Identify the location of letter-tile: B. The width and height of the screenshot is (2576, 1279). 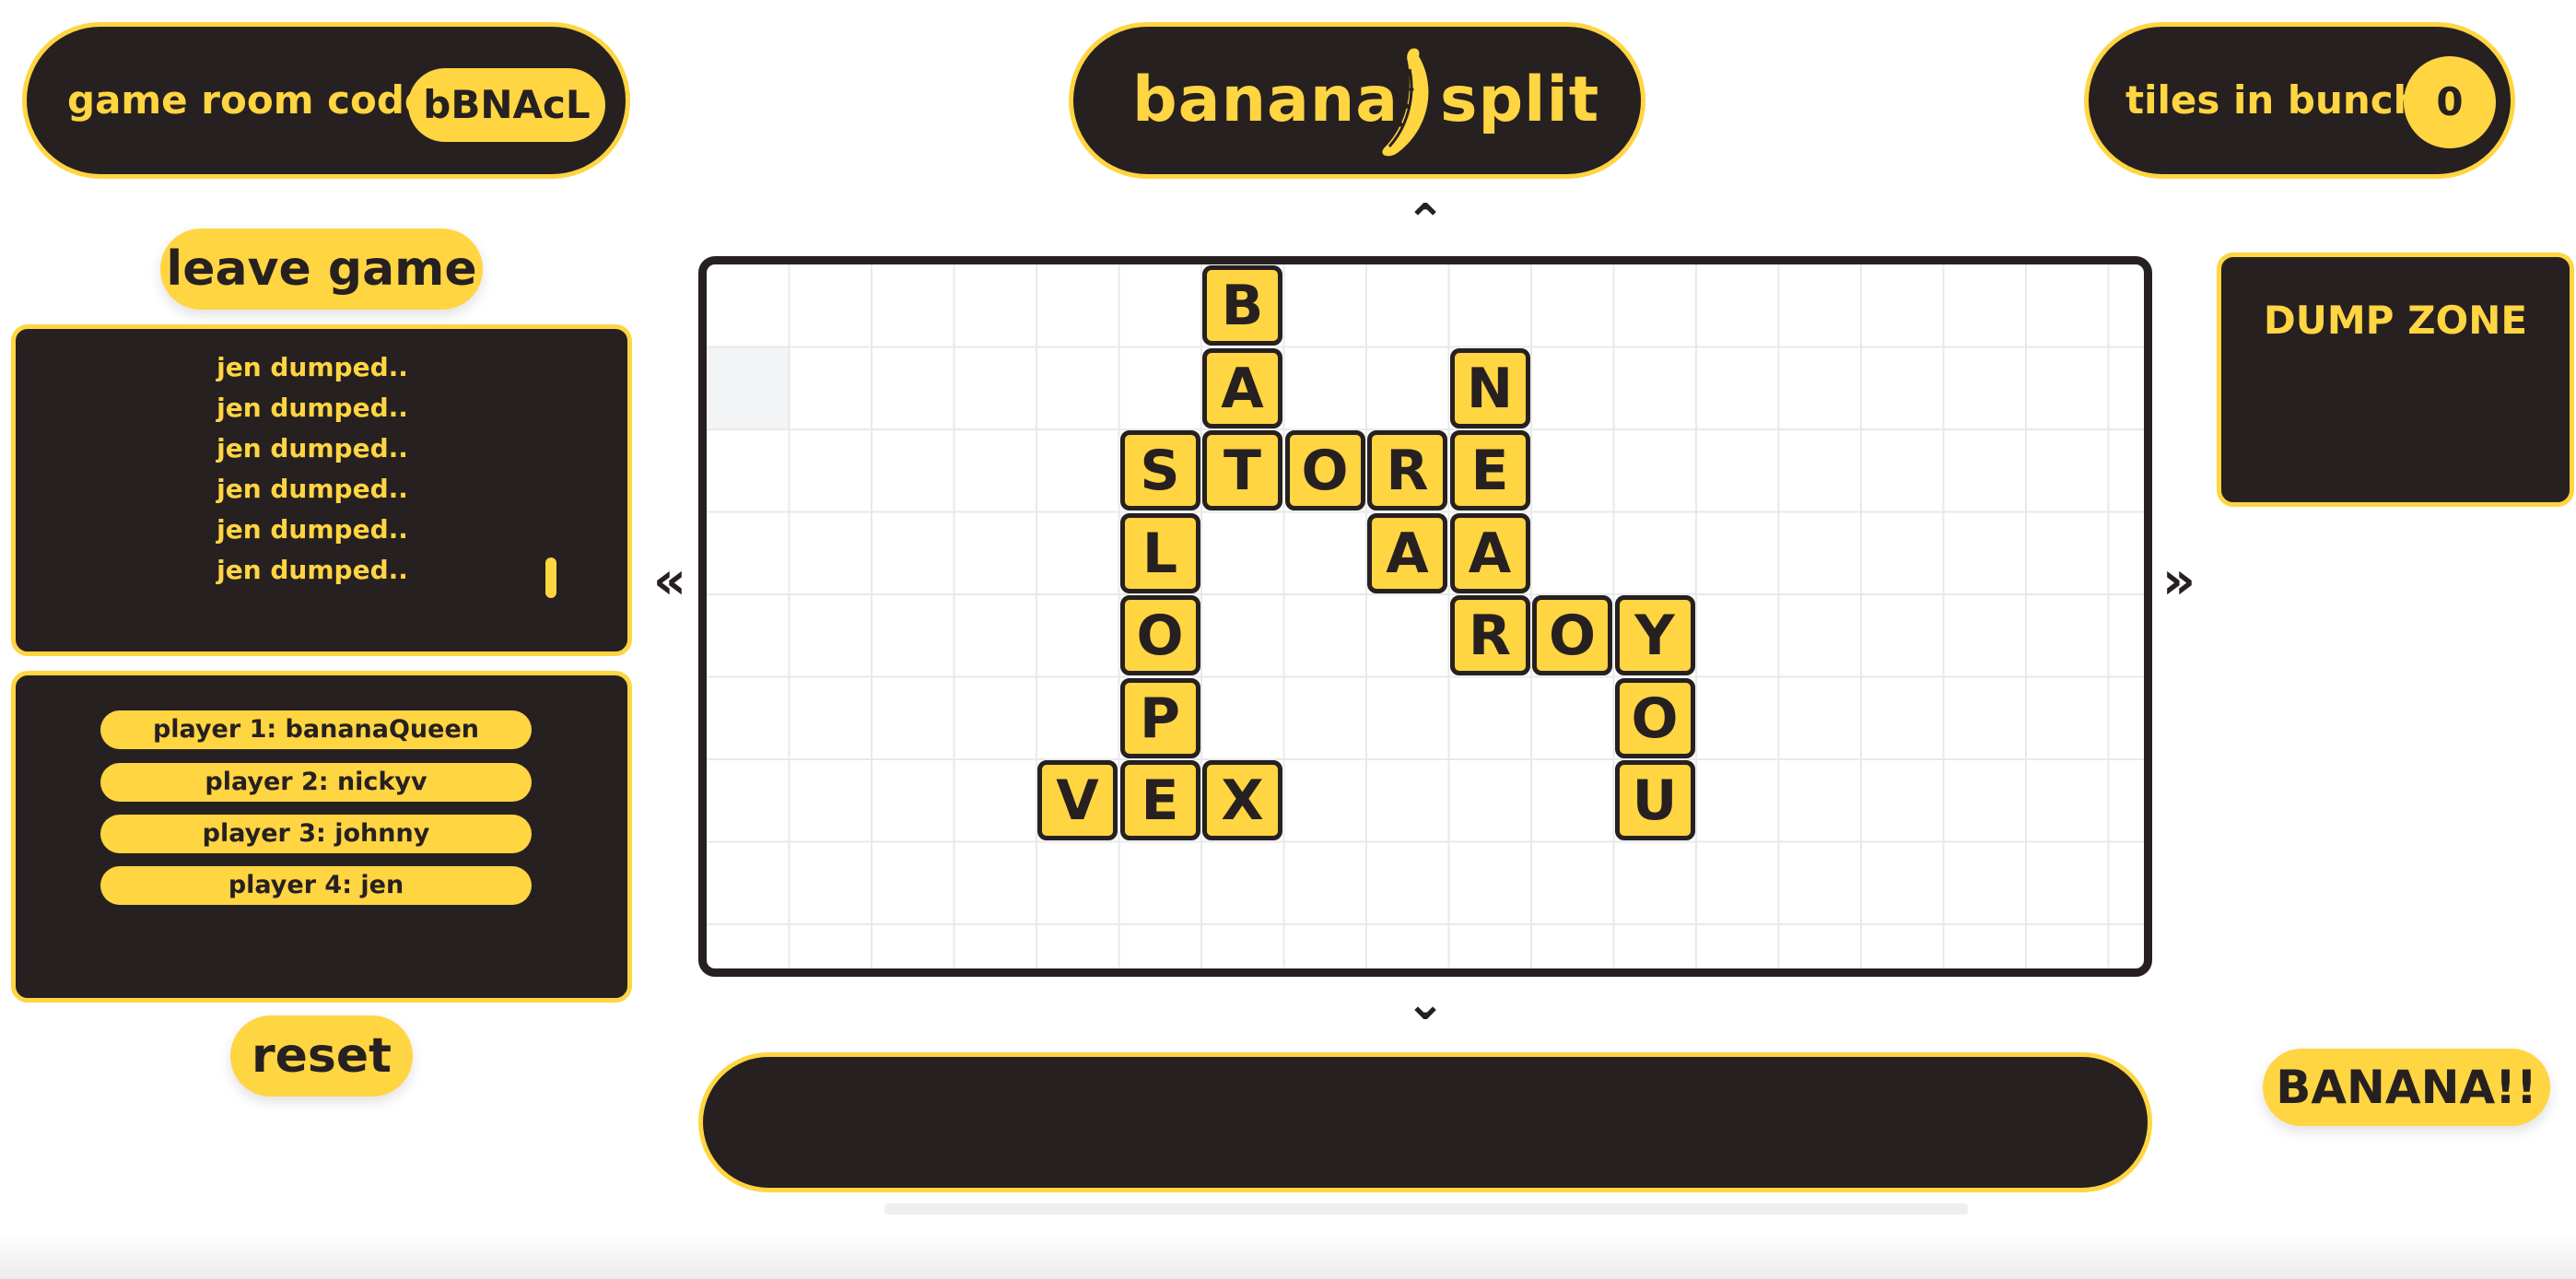
(1242, 305).